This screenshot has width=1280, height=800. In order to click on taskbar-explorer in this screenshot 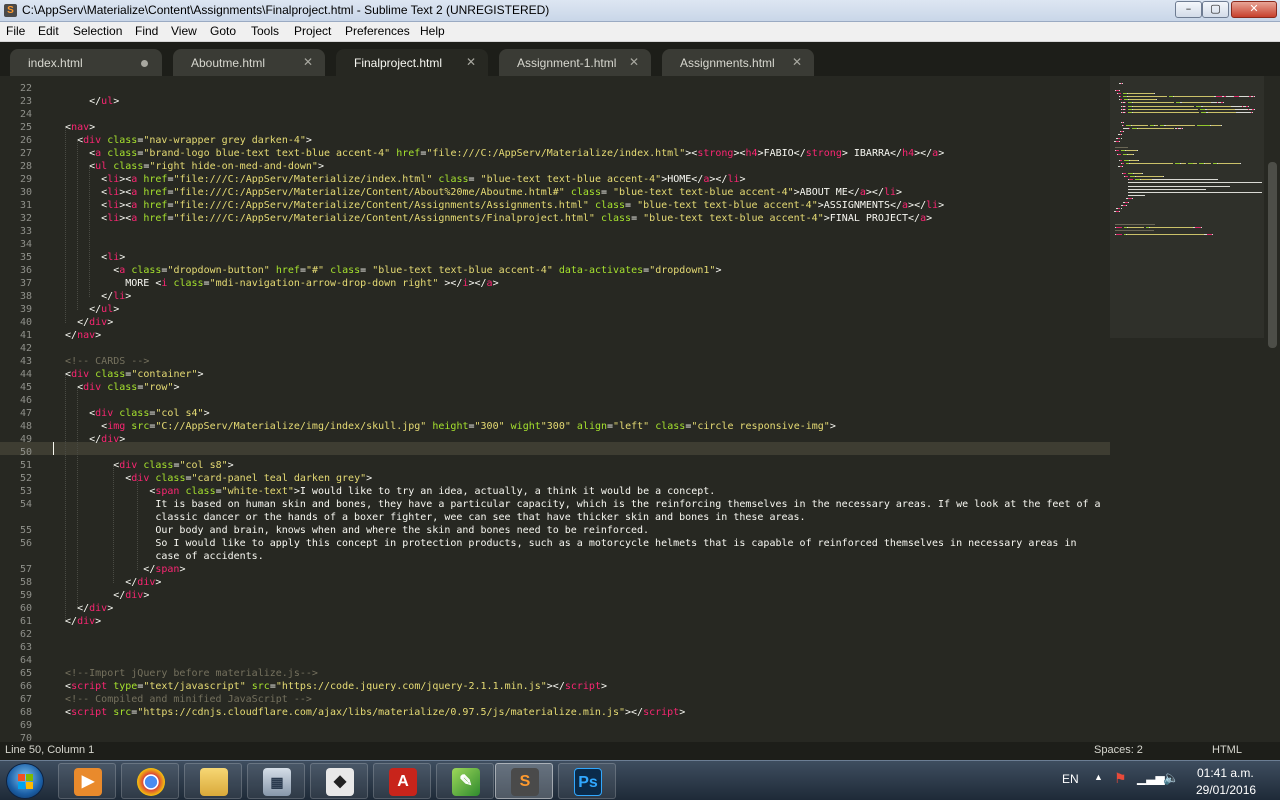, I will do `click(213, 781)`.